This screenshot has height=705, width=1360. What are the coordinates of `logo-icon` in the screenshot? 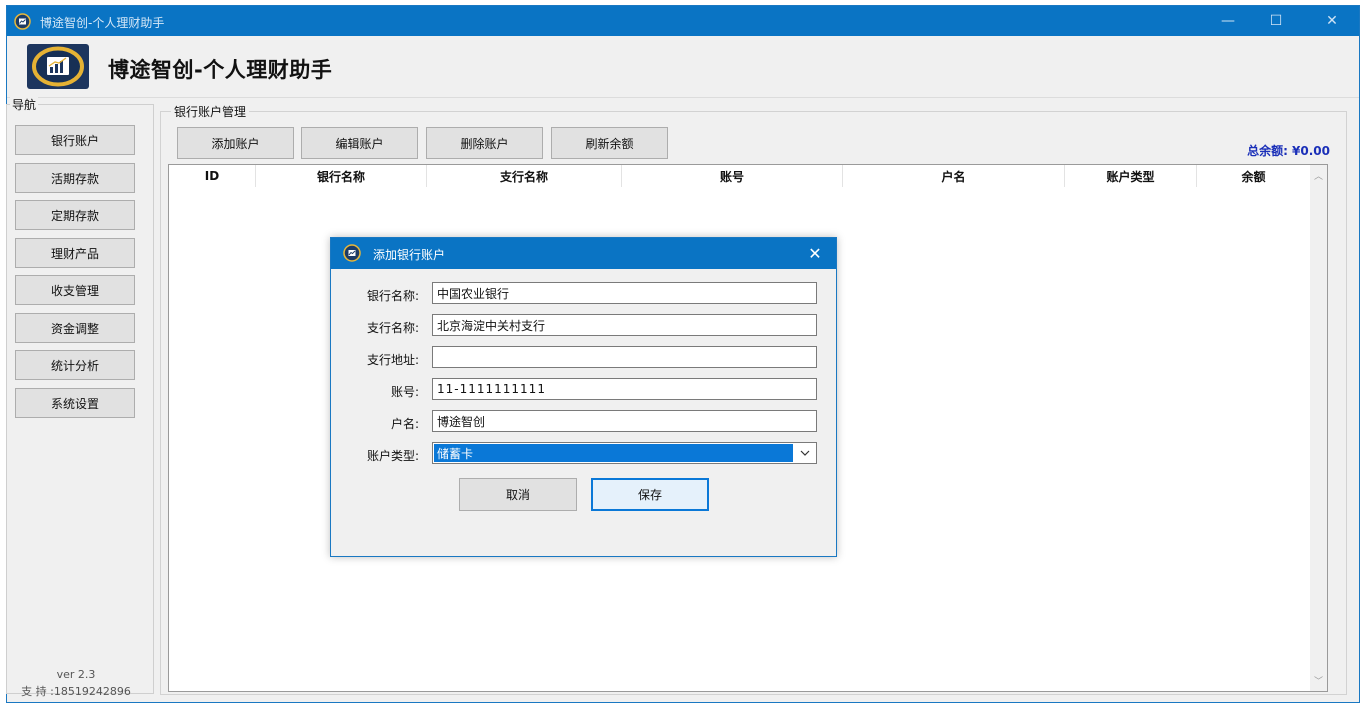 It's located at (58, 66).